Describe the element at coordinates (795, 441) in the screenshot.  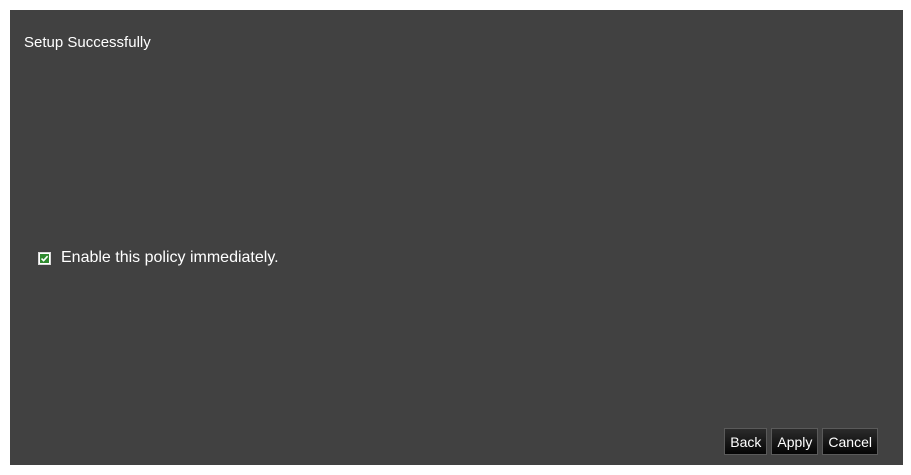
I see `apply-button: Apply` at that location.